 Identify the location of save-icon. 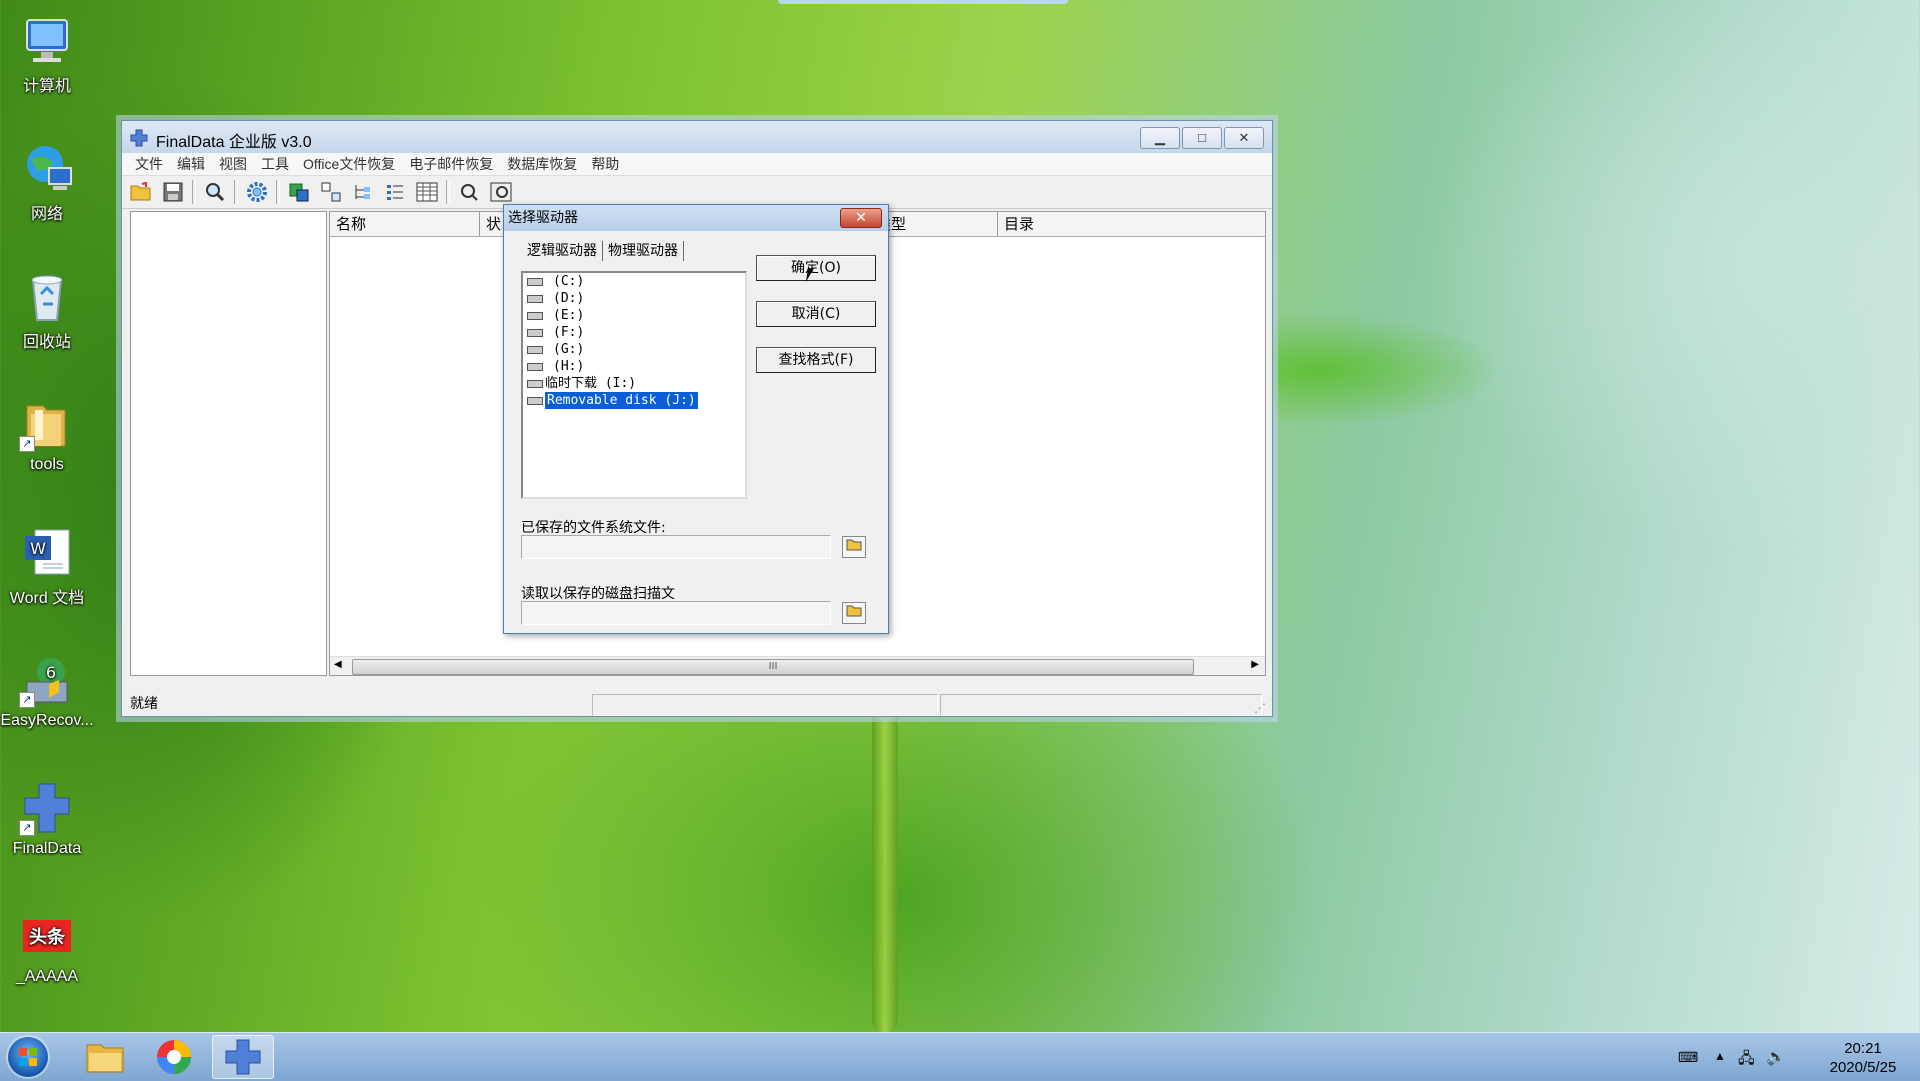
(173, 192).